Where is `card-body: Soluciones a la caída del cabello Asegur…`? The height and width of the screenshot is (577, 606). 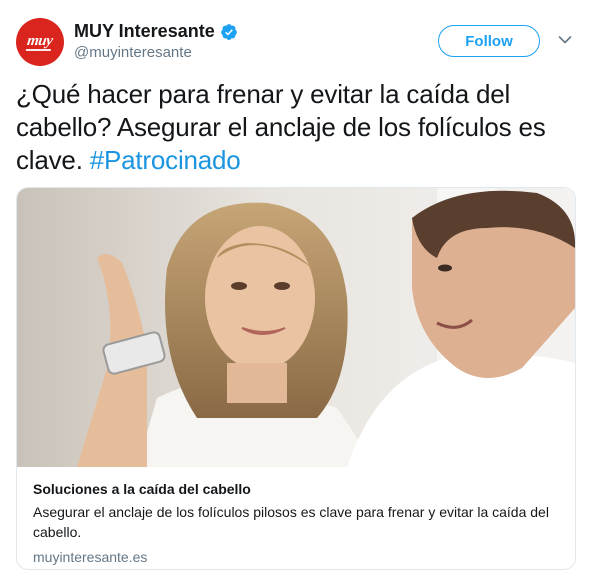 card-body: Soluciones a la caída del cabello Asegur… is located at coordinates (298, 523).